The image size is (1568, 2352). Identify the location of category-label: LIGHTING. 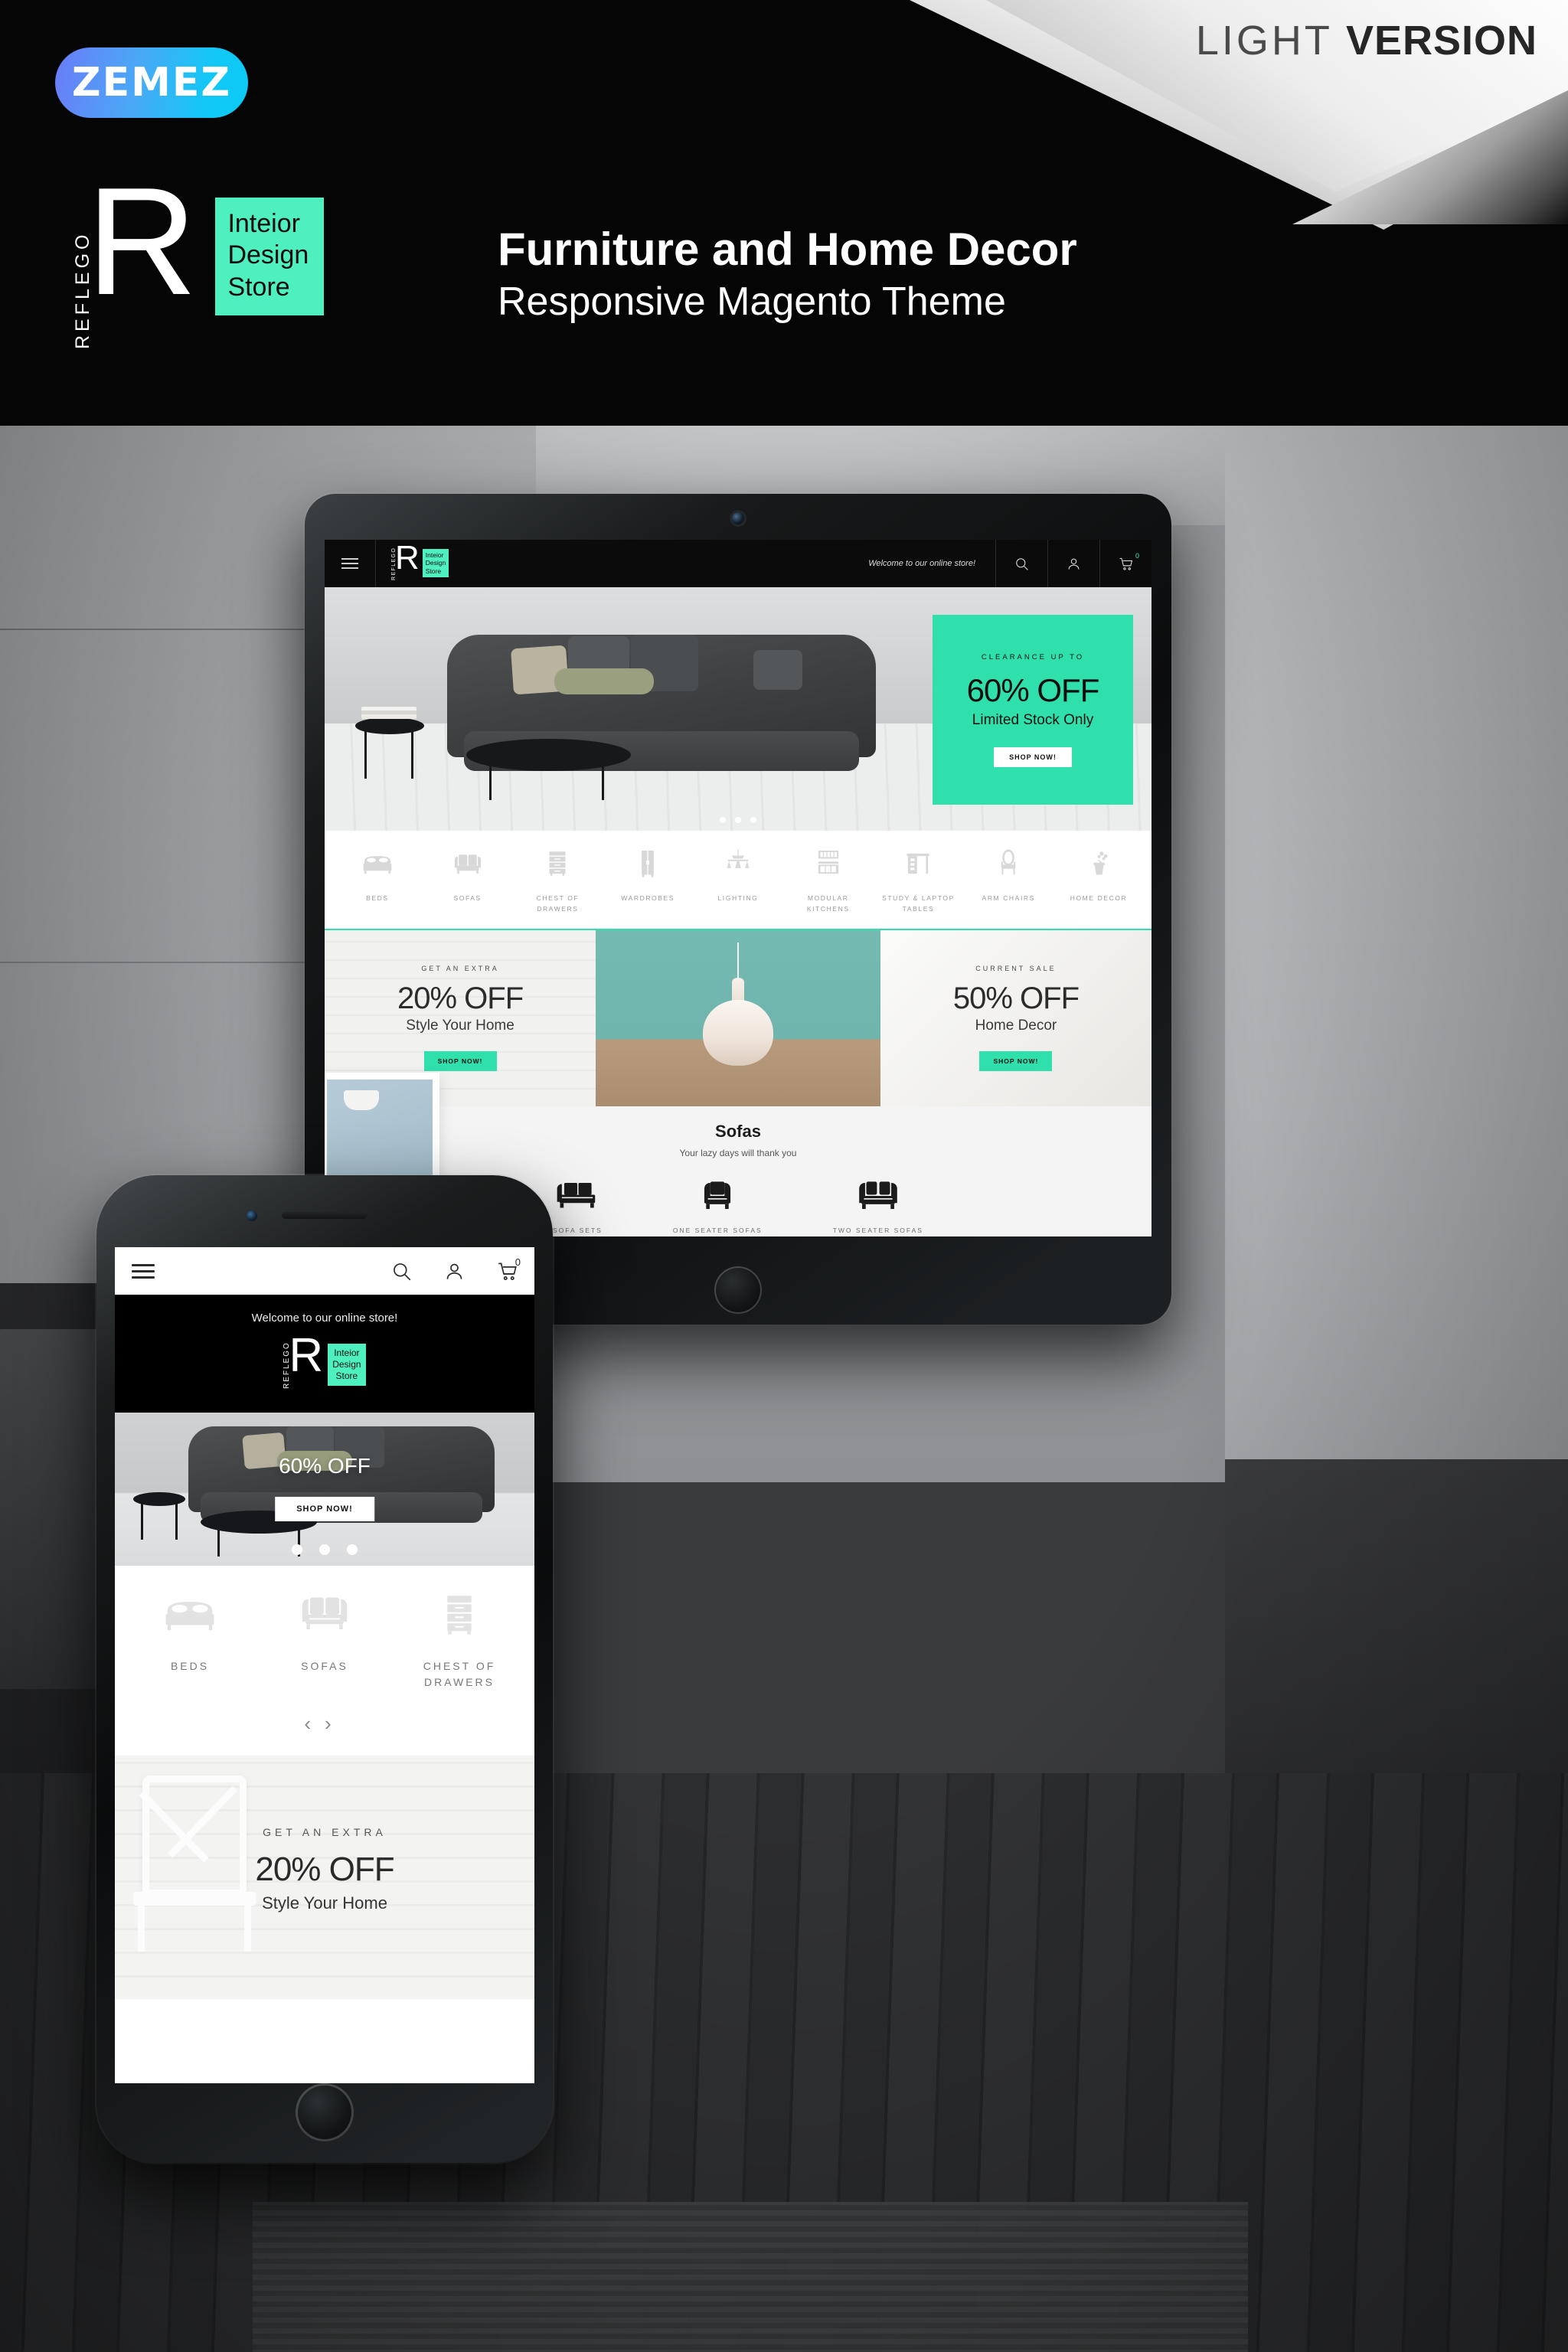
(738, 898).